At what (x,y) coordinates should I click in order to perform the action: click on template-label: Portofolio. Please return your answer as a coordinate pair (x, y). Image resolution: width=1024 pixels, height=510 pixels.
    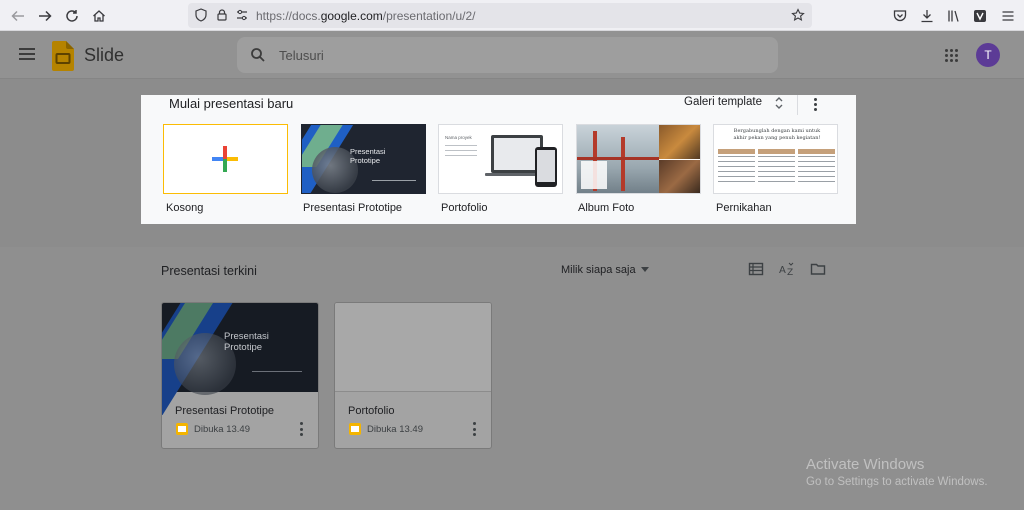
    Looking at the image, I should click on (464, 208).